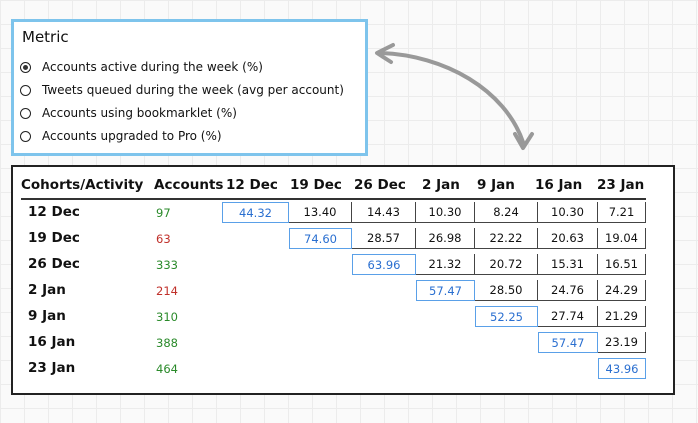 The width and height of the screenshot is (698, 423). I want to click on accounts-count: 333, so click(167, 265).